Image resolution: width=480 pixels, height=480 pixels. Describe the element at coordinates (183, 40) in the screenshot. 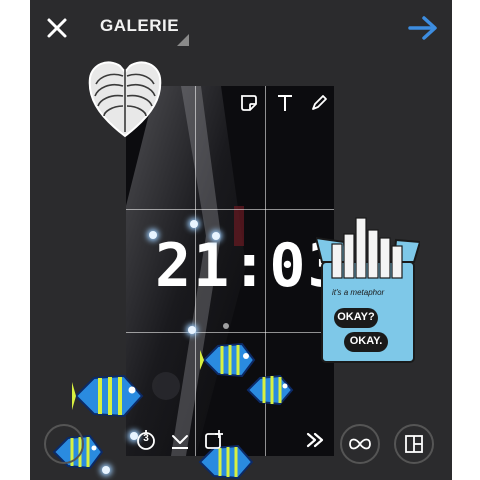

I see `gallery-dropdown-icon` at that location.